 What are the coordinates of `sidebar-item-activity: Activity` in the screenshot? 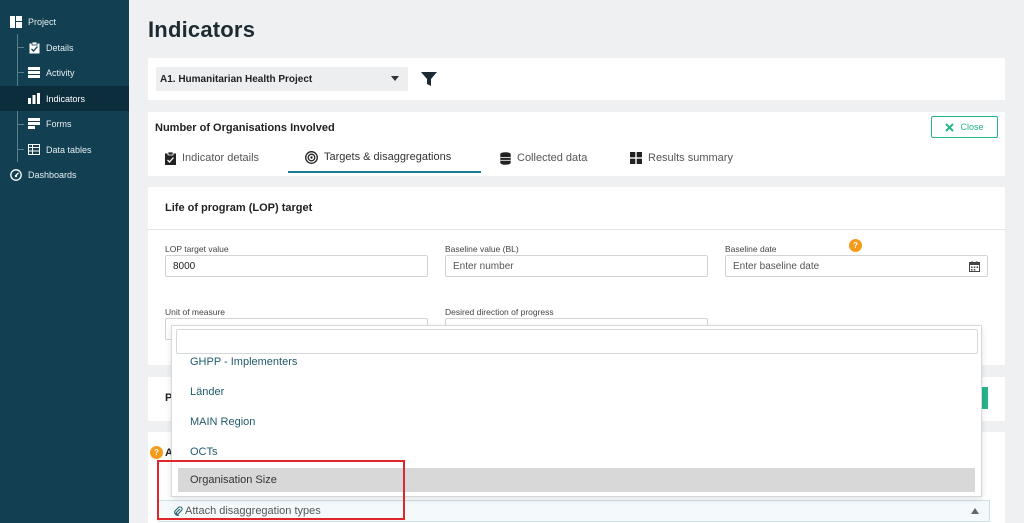 It's located at (78, 72).